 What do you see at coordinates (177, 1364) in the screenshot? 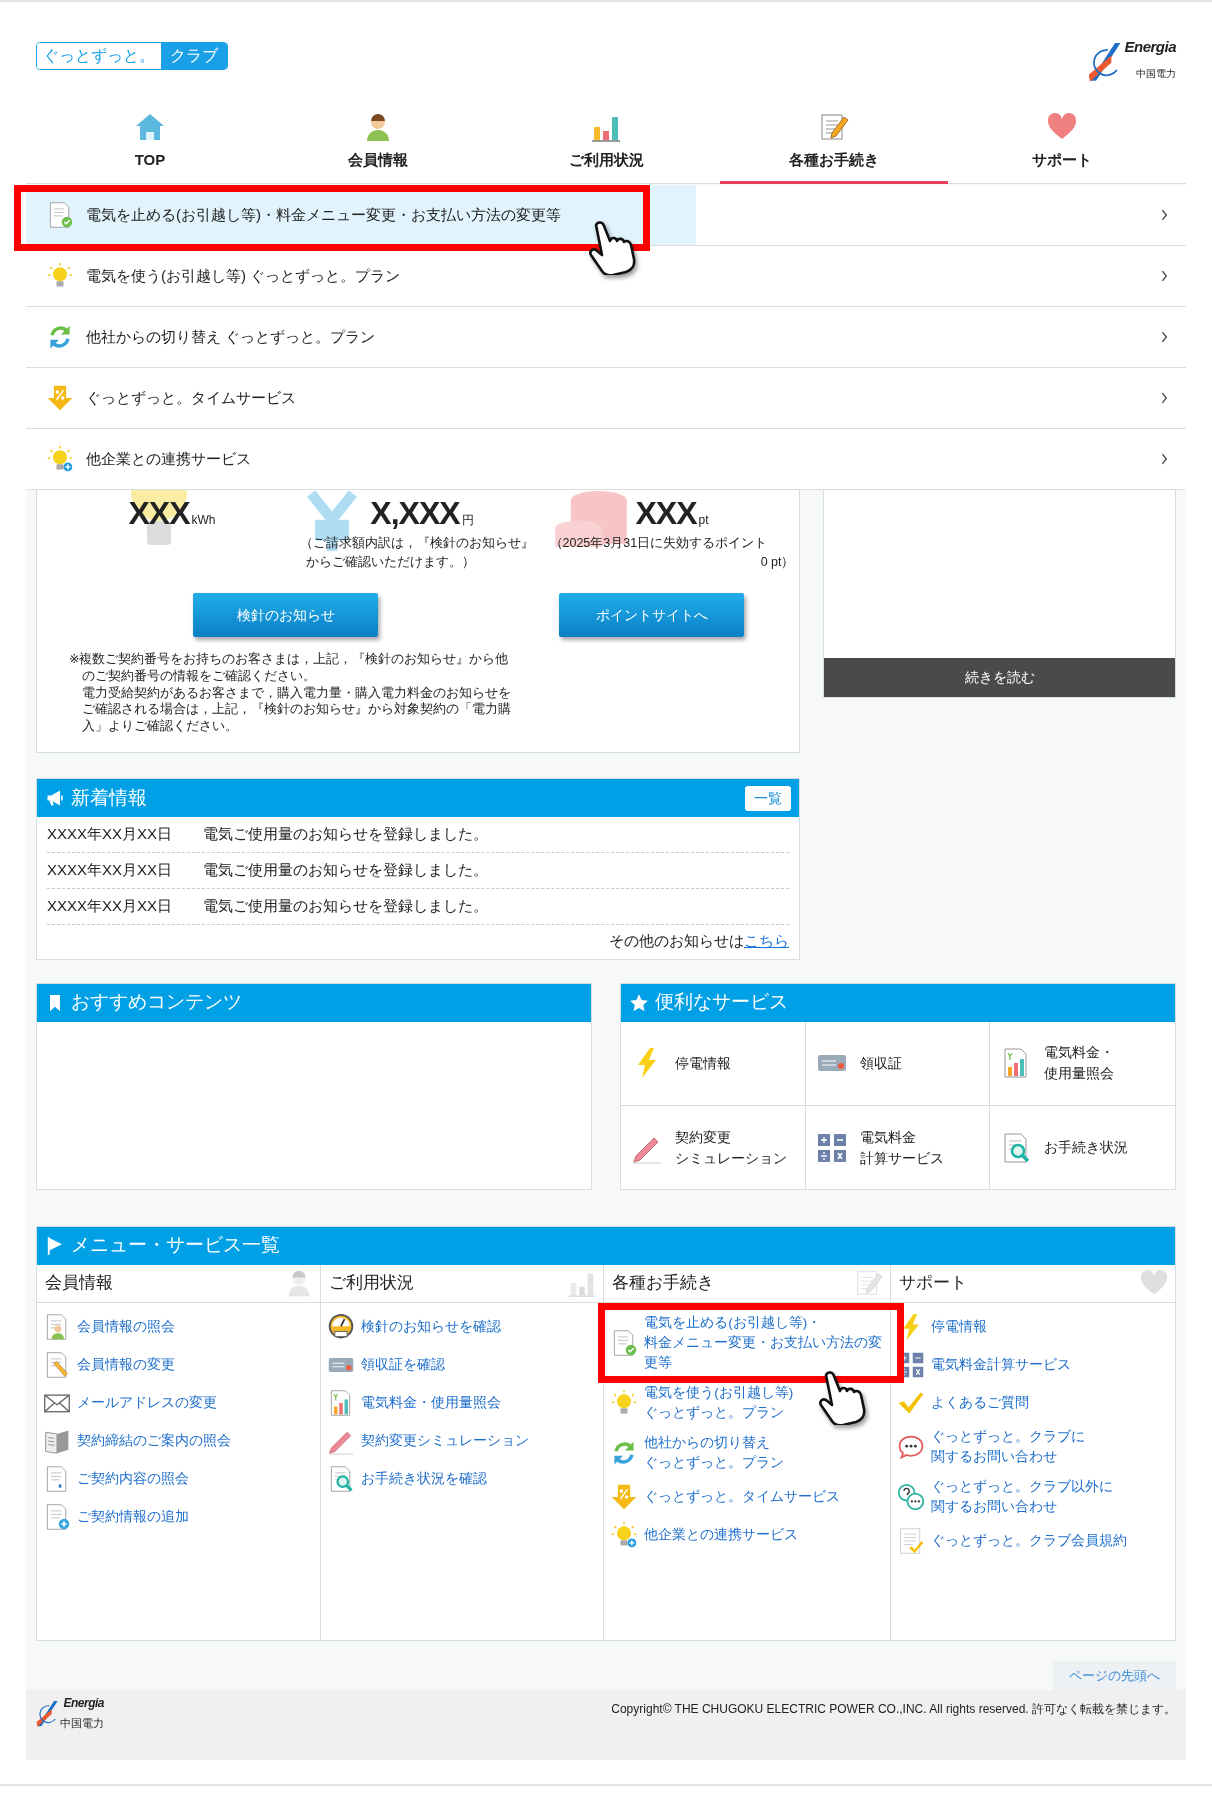
I see `menu-link: 会員情報の変更` at bounding box center [177, 1364].